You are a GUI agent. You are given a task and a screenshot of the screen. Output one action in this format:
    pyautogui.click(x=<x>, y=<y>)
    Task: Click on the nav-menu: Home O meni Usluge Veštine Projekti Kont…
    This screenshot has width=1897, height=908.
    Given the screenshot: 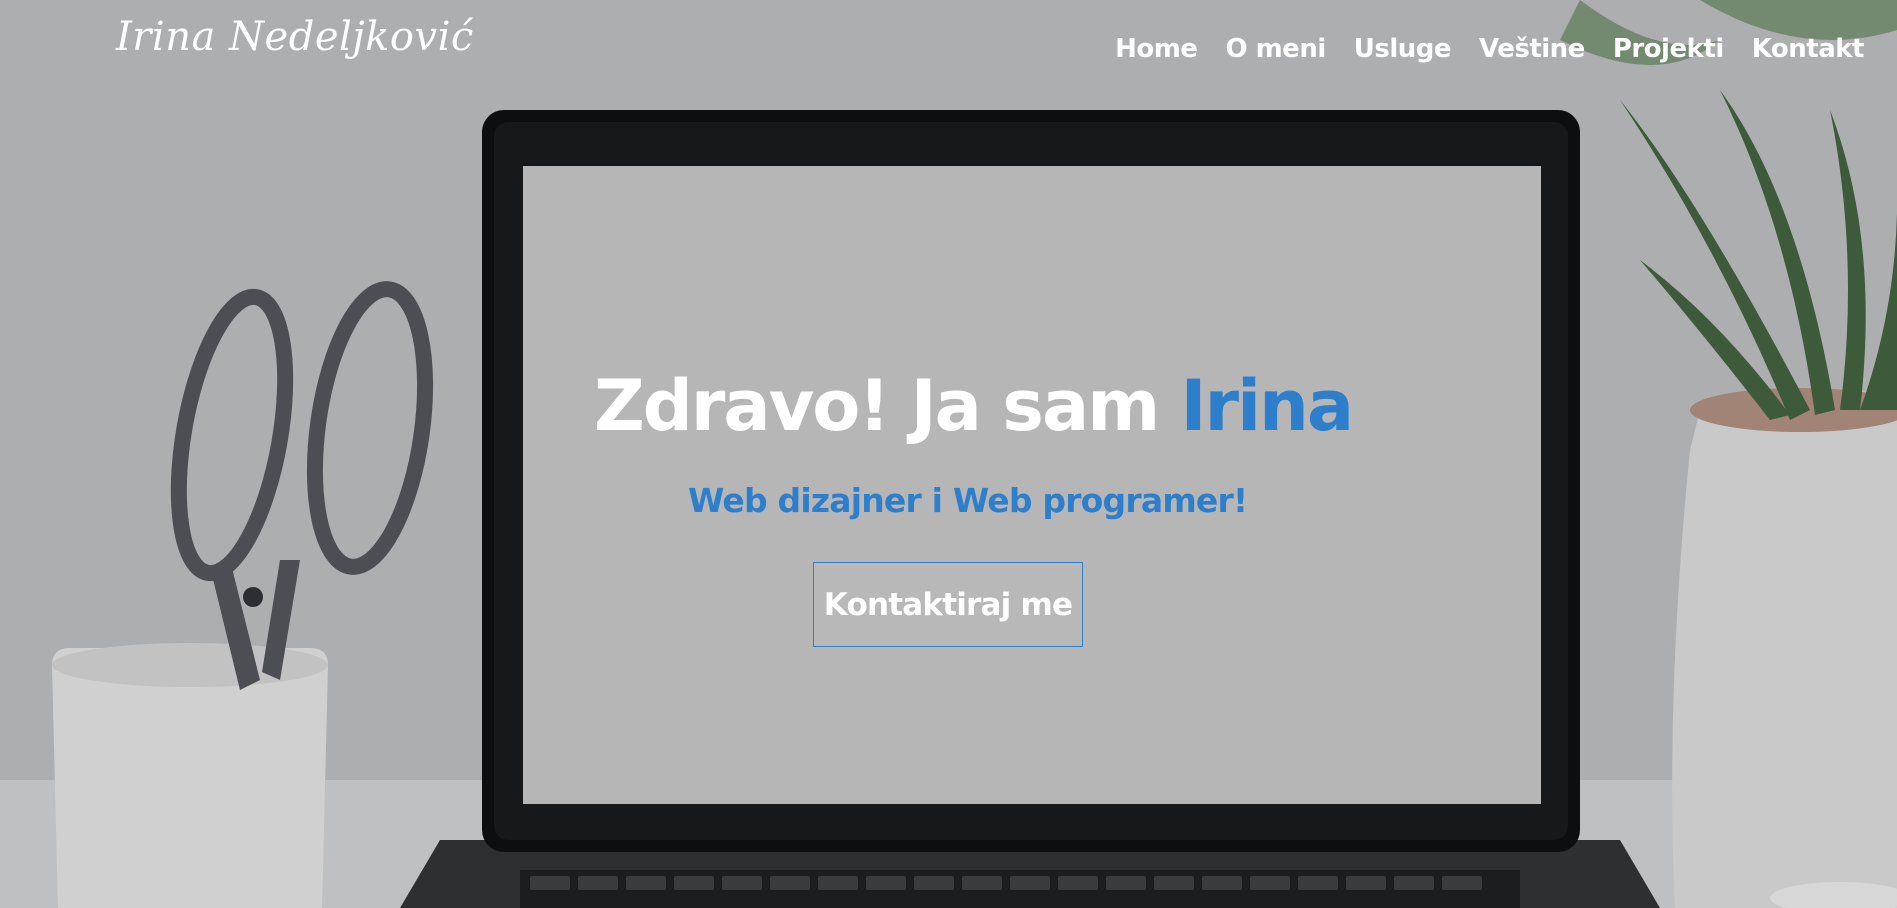 What is the action you would take?
    pyautogui.click(x=1489, y=49)
    